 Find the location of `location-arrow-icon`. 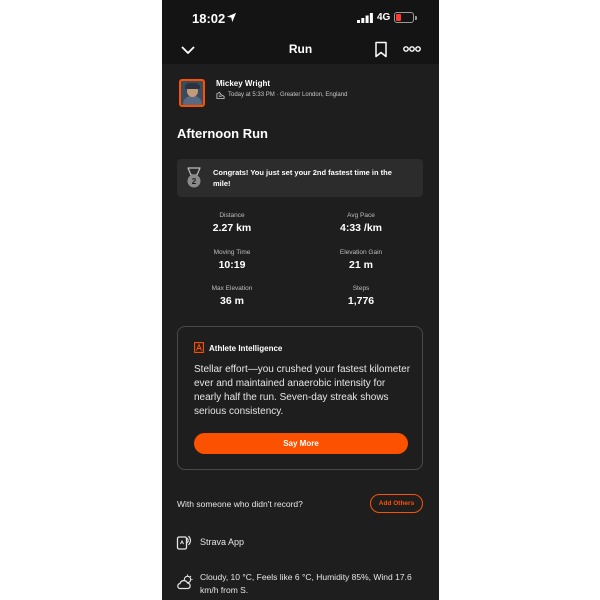

location-arrow-icon is located at coordinates (231, 17).